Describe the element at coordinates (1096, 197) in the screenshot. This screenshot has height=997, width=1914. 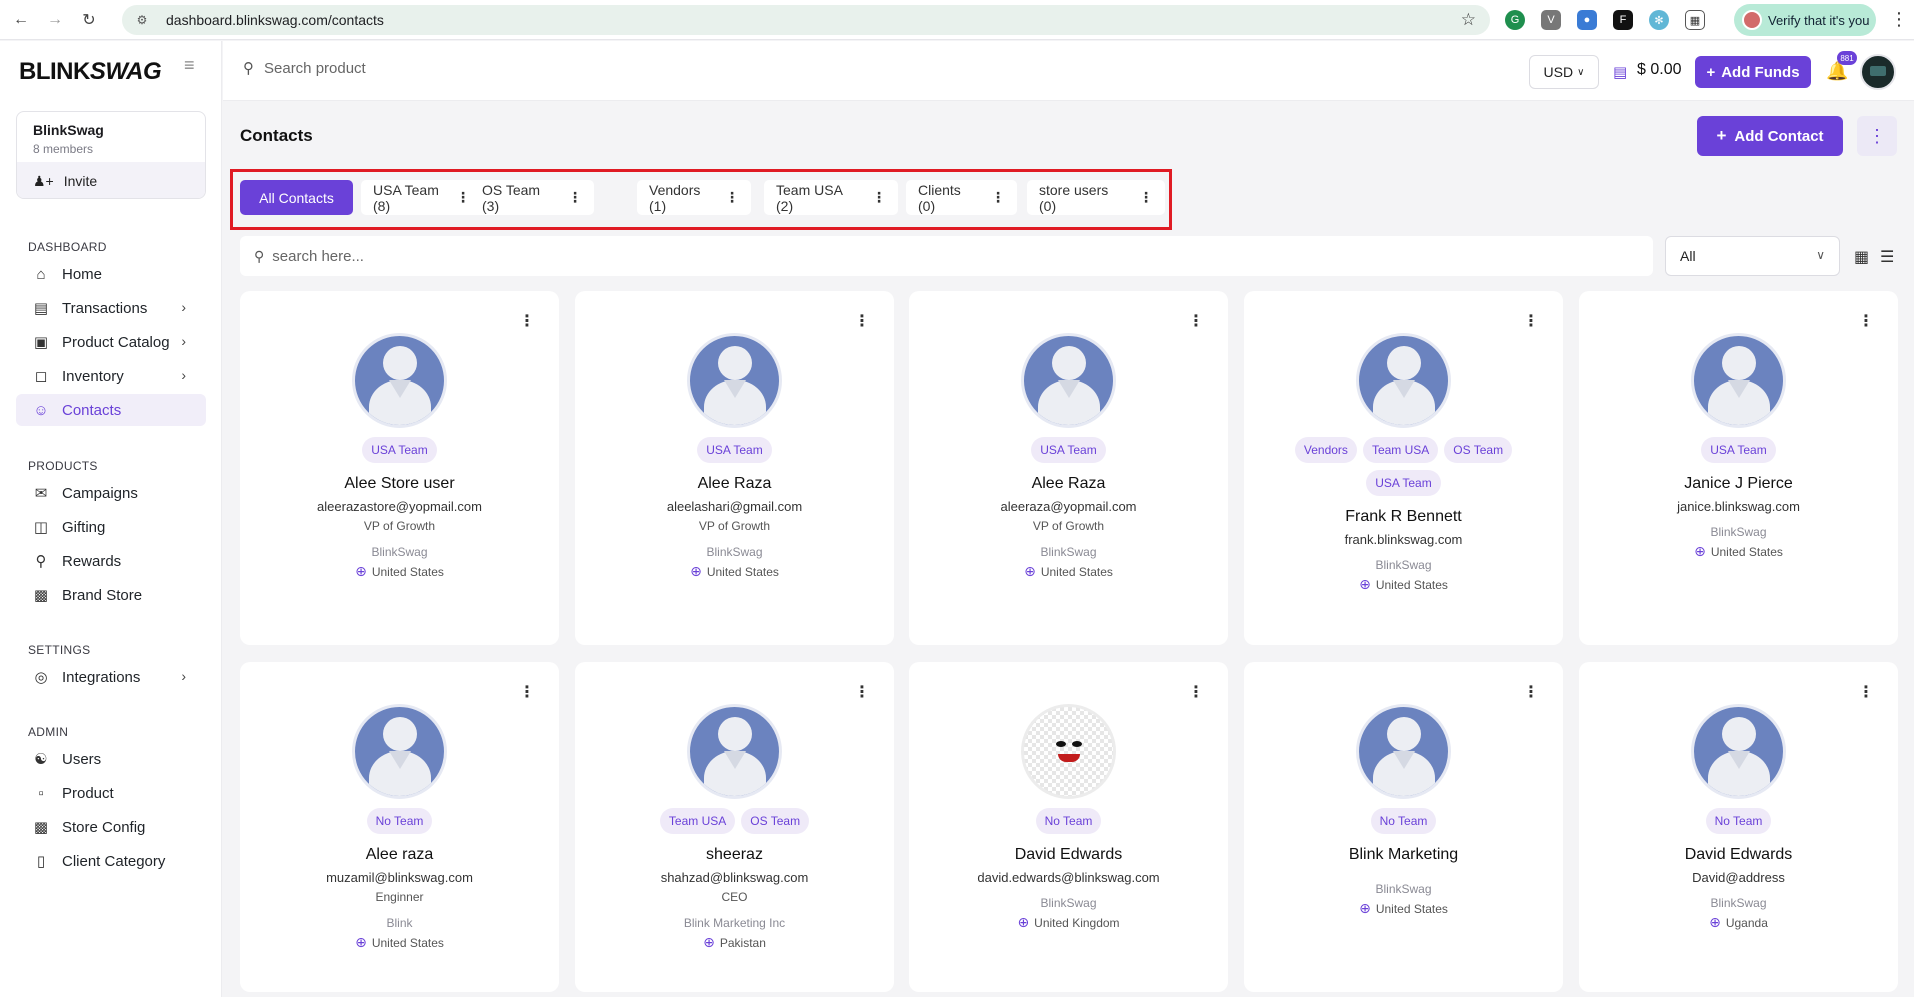
I see `tab-store-users: store users (0) ⋮` at that location.